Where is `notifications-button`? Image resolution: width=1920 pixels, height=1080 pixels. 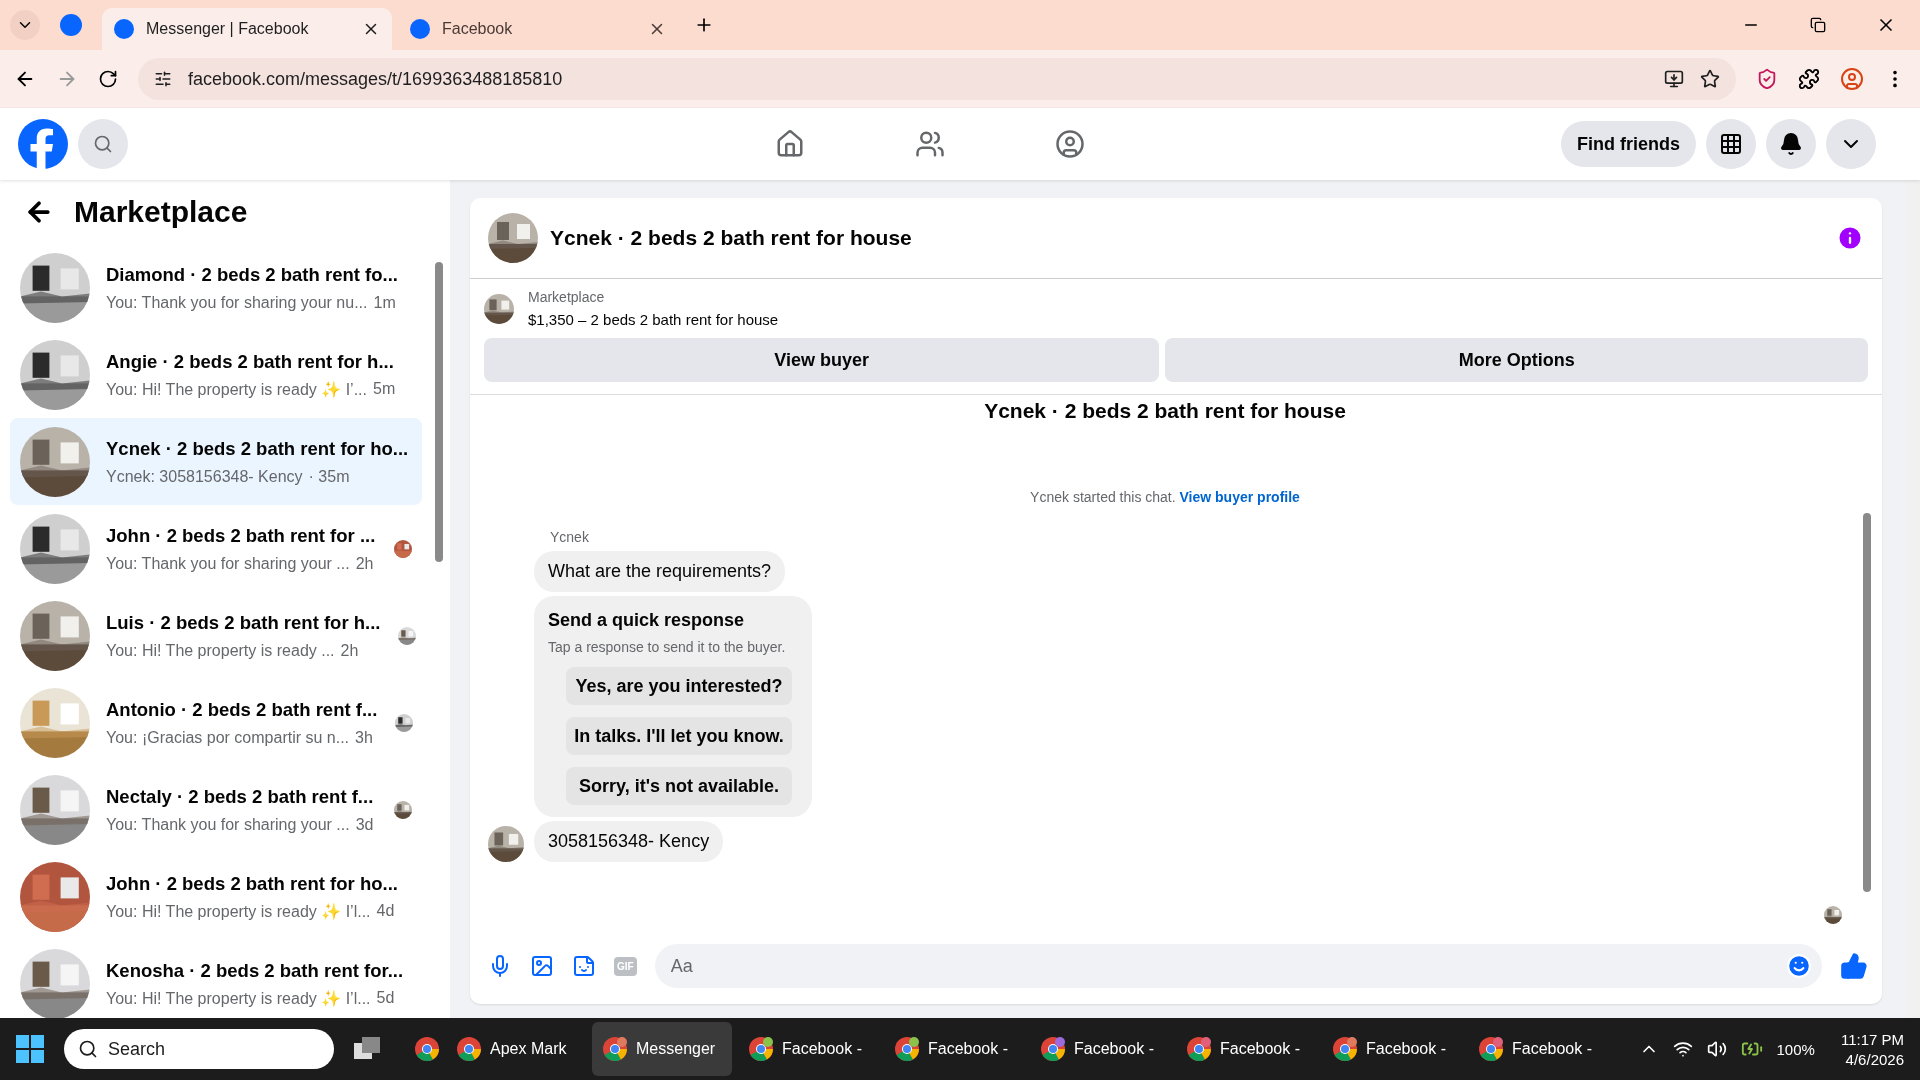
notifications-button is located at coordinates (1791, 144).